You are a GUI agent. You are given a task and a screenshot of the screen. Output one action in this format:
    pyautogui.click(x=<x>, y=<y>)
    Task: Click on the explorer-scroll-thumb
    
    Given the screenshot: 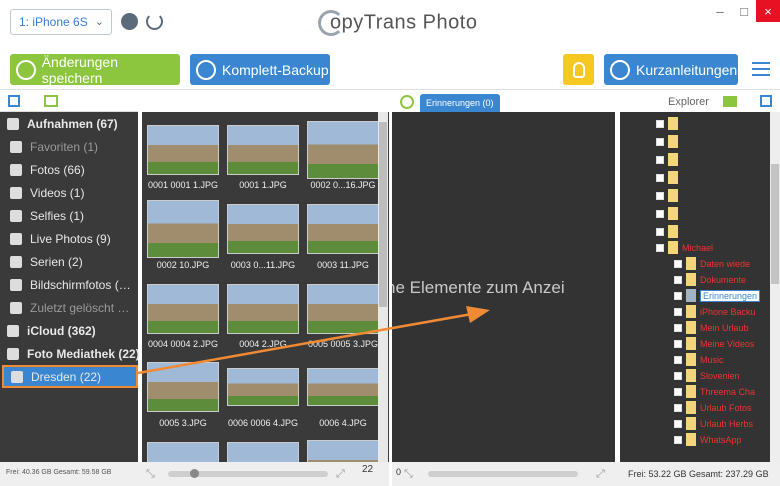 What is the action you would take?
    pyautogui.click(x=775, y=224)
    